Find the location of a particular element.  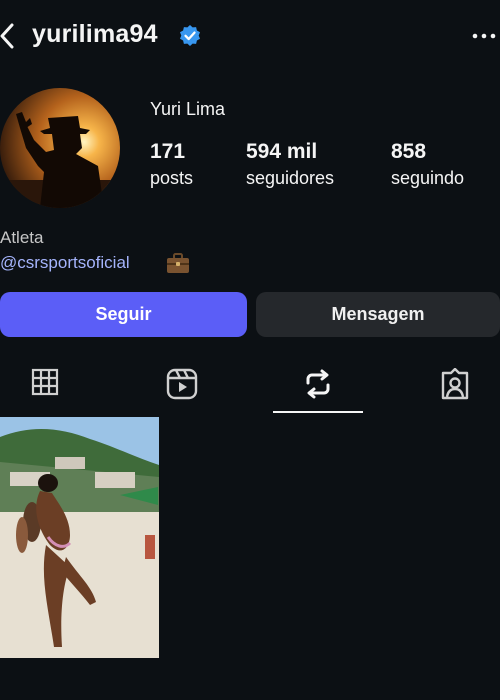

following-count: 858 is located at coordinates (409, 151).